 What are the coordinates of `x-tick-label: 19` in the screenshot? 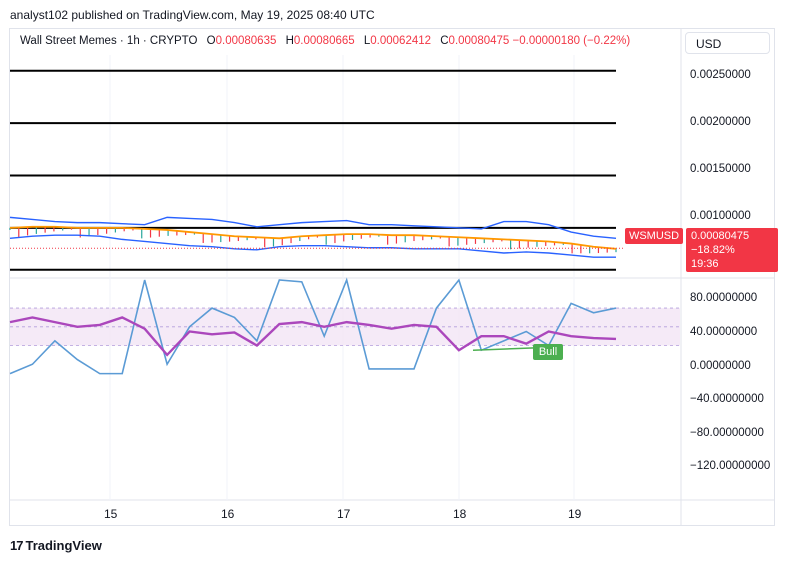 It's located at (575, 514).